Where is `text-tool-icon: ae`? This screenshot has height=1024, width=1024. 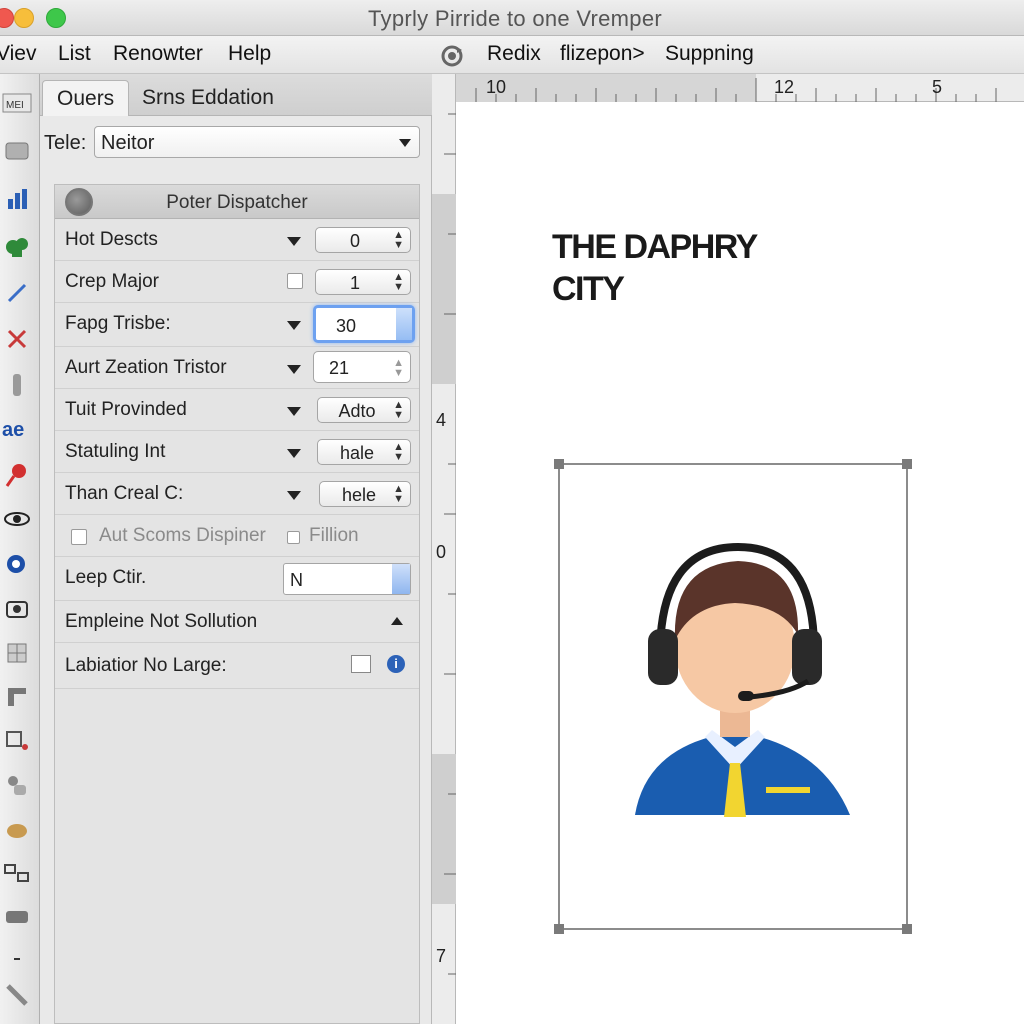
text-tool-icon: ae is located at coordinates (17, 429).